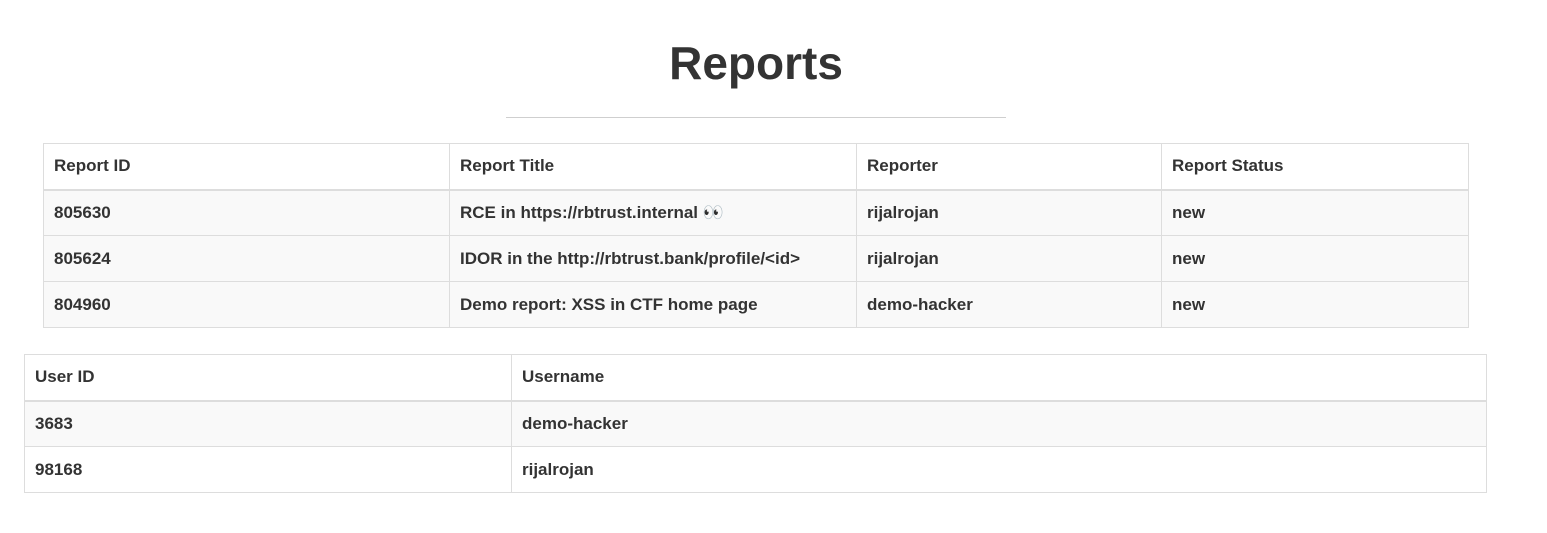  What do you see at coordinates (653, 167) in the screenshot?
I see `column-header-report-title: Report Title` at bounding box center [653, 167].